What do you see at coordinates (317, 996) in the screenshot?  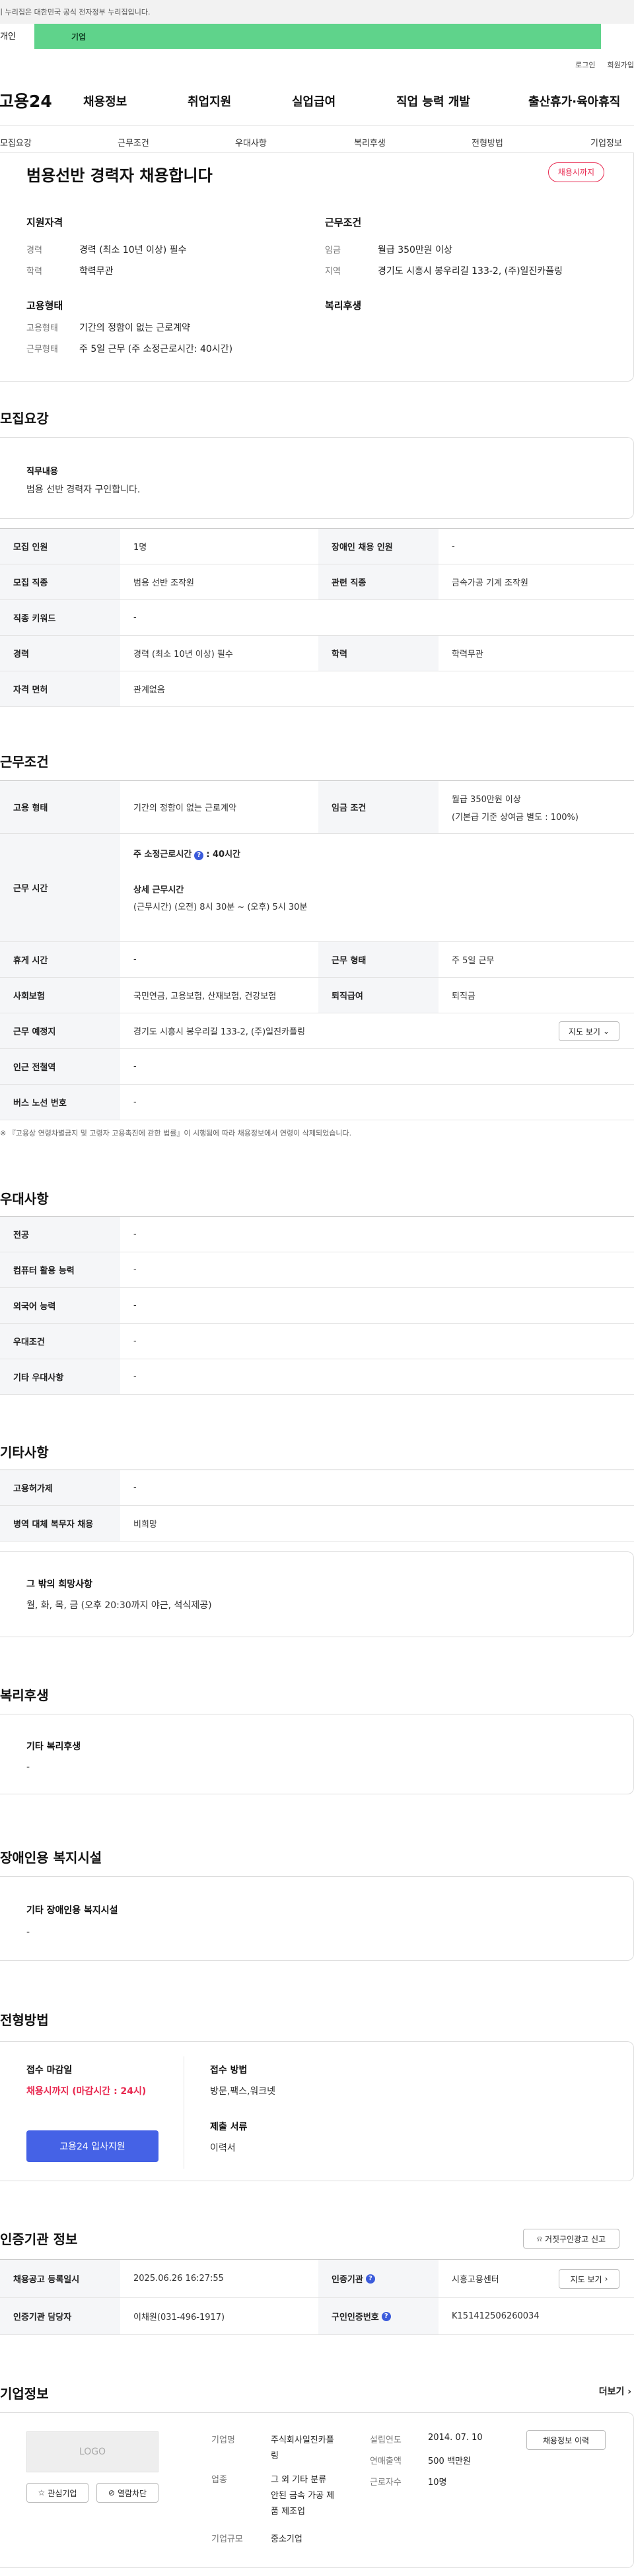 I see `table-row: 사회보험 국민연금, 고용보험, 산재보험, 건강보험 퇴직급여 퇴직금` at bounding box center [317, 996].